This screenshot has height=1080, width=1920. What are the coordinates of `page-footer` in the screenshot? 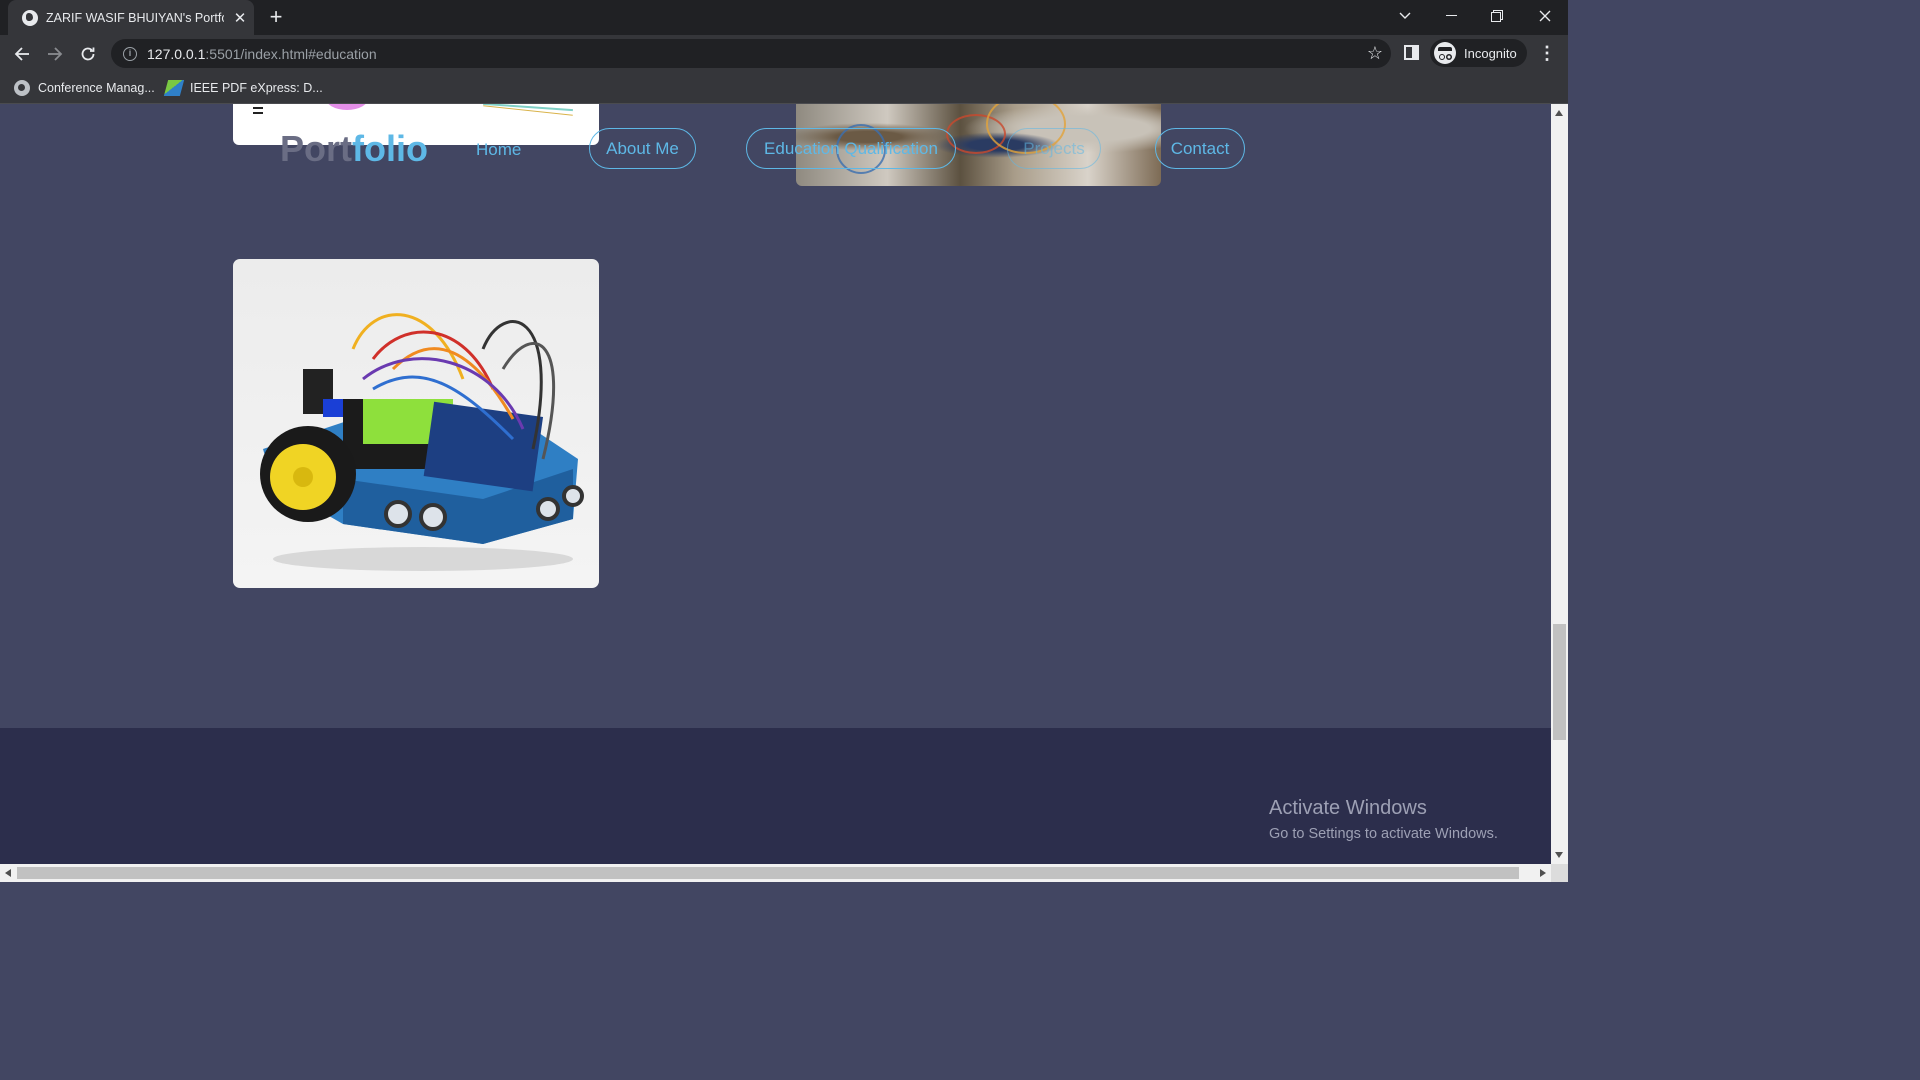 It's located at (775, 796).